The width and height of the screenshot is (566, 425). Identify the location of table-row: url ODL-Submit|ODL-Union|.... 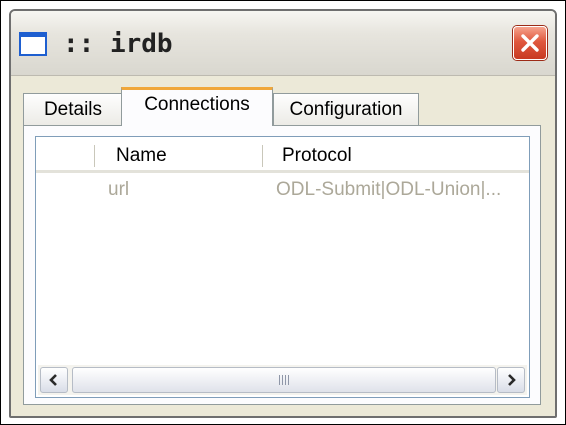
(282, 188).